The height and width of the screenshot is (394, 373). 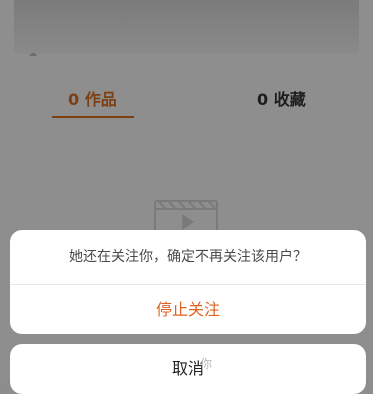 I want to click on video-icon, so click(x=186, y=217).